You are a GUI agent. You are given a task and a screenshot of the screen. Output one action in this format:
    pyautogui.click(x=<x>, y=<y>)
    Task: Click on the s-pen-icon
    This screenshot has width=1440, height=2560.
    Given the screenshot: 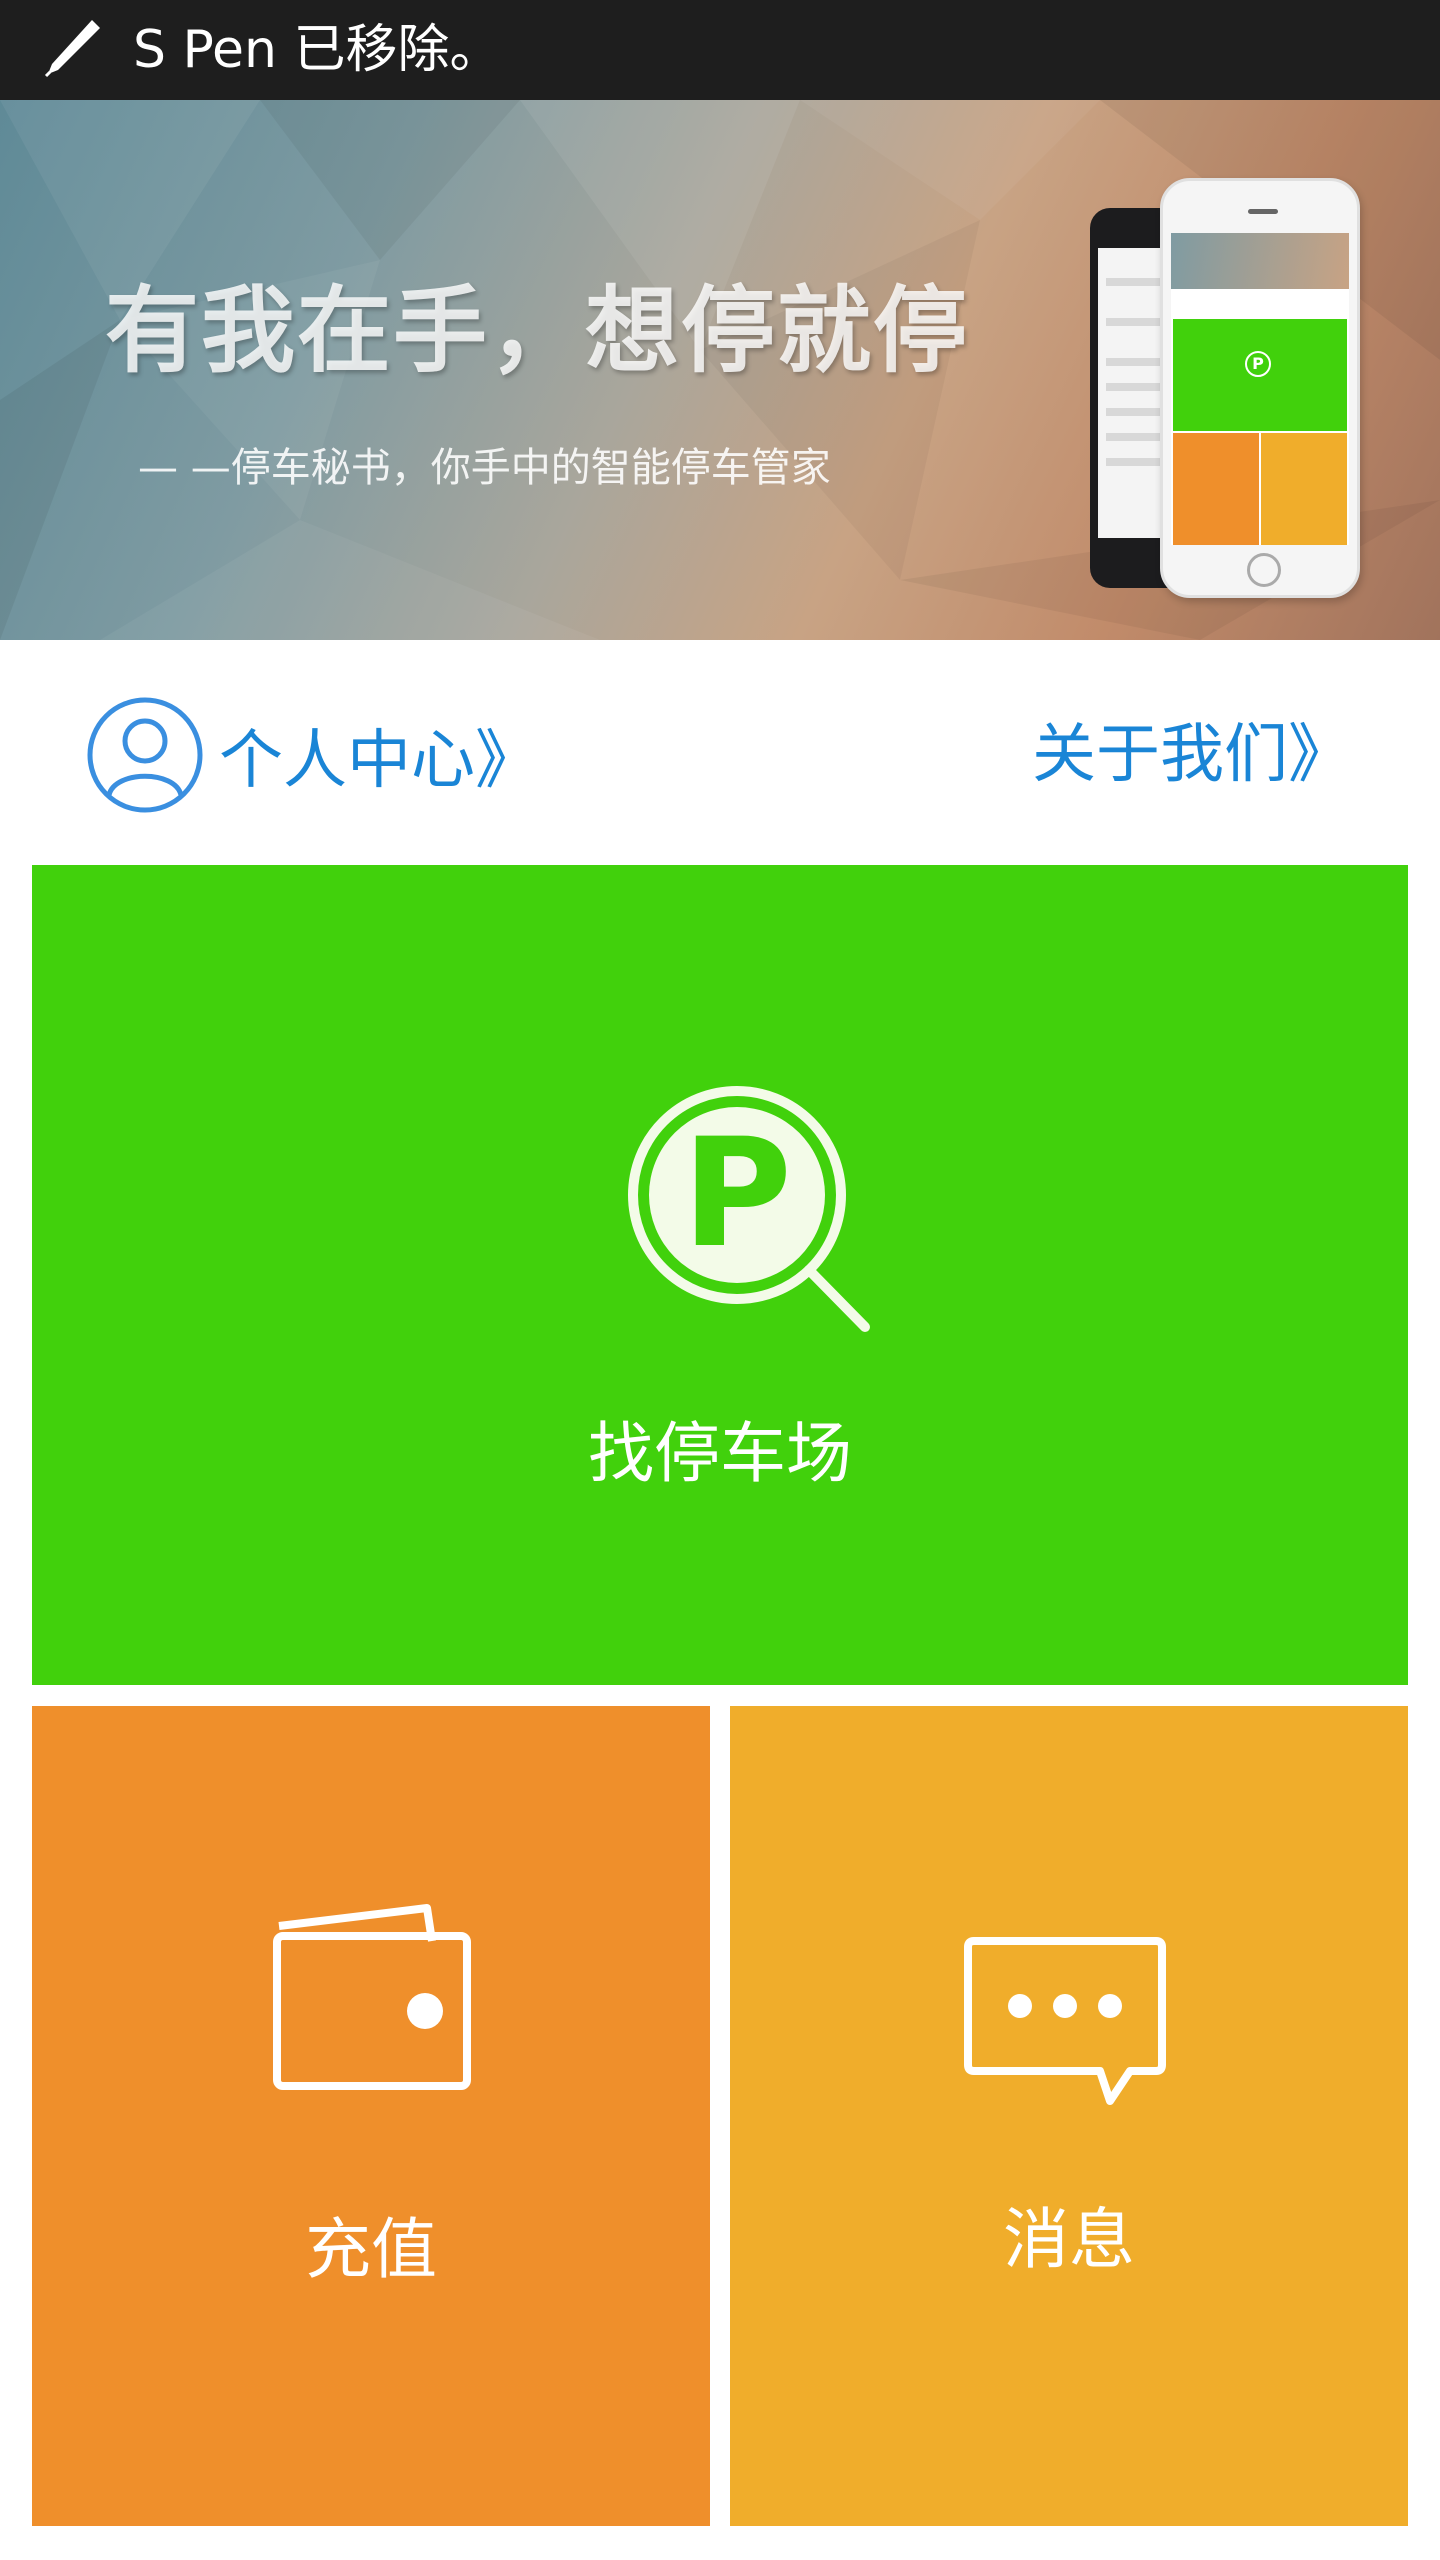 What is the action you would take?
    pyautogui.click(x=72, y=49)
    